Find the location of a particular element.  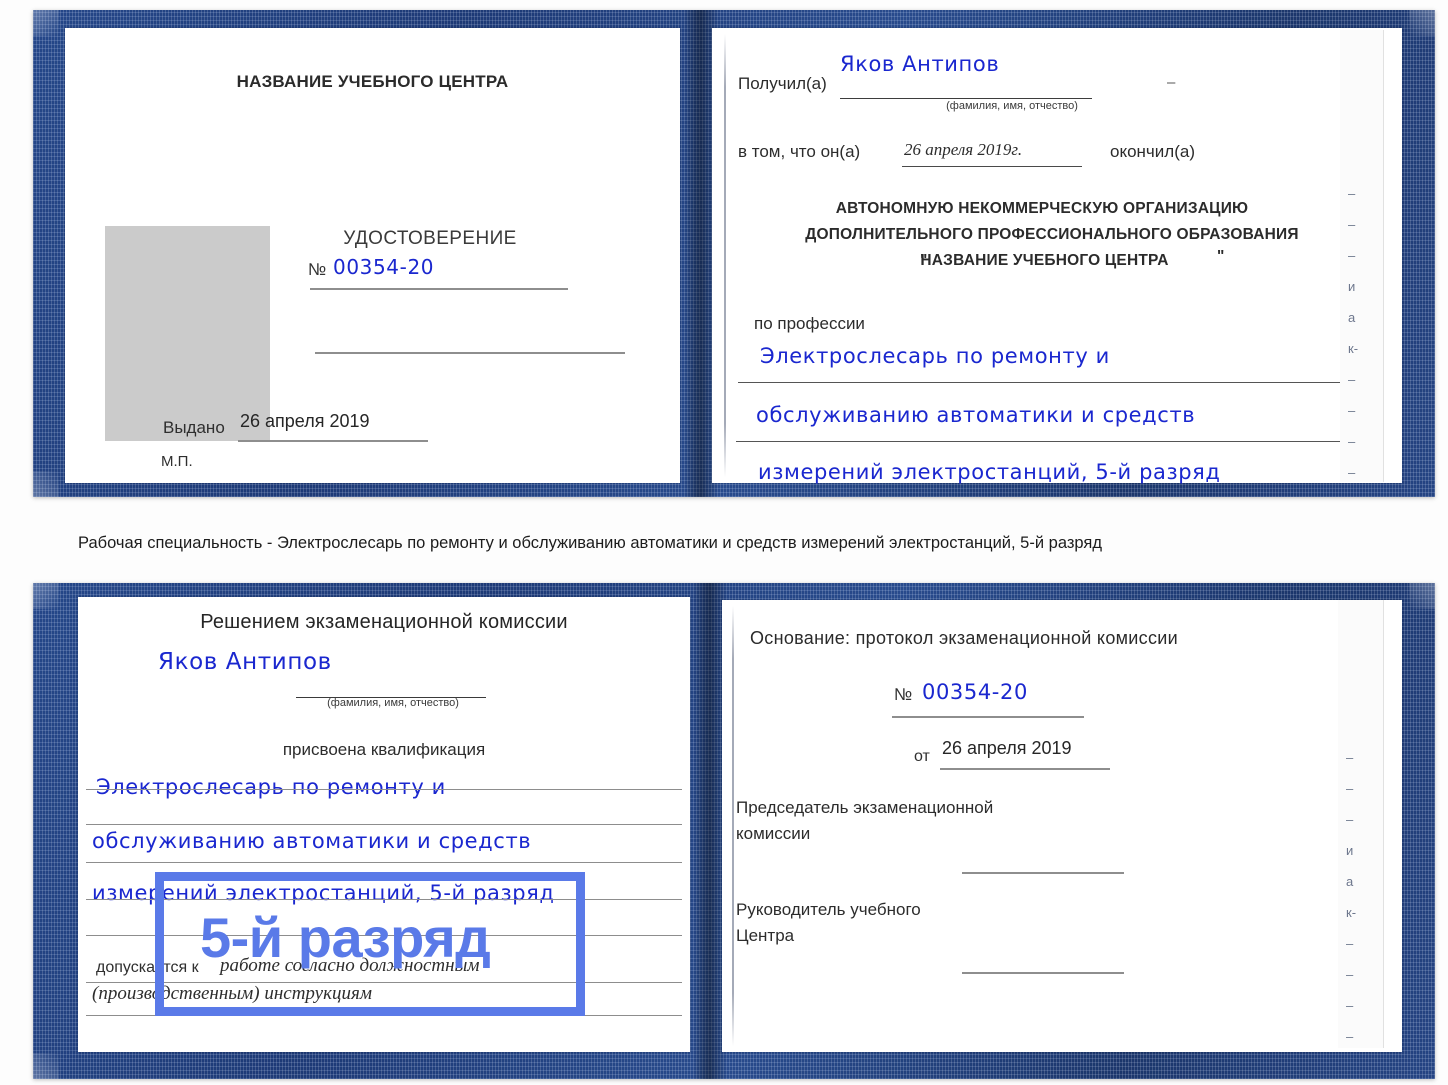

certificate-number-value: 00354-20 is located at coordinates (384, 267).